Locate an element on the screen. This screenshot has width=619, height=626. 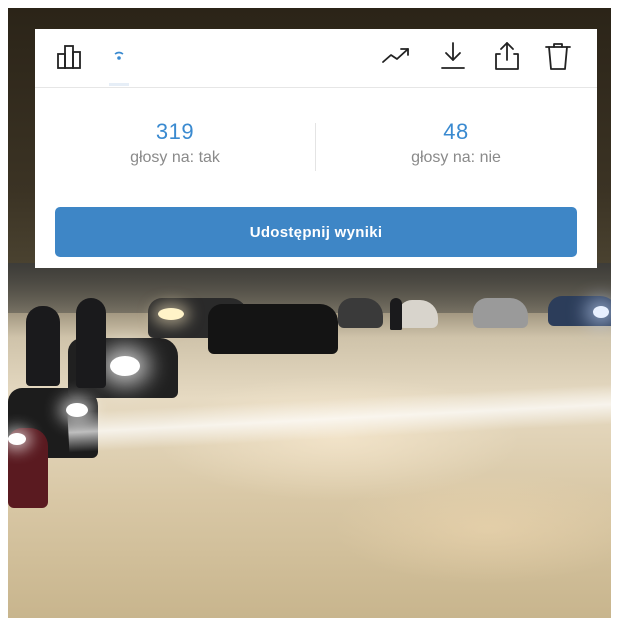
no-votes-stat: 48 głosy na: nie is located at coordinates (456, 143).